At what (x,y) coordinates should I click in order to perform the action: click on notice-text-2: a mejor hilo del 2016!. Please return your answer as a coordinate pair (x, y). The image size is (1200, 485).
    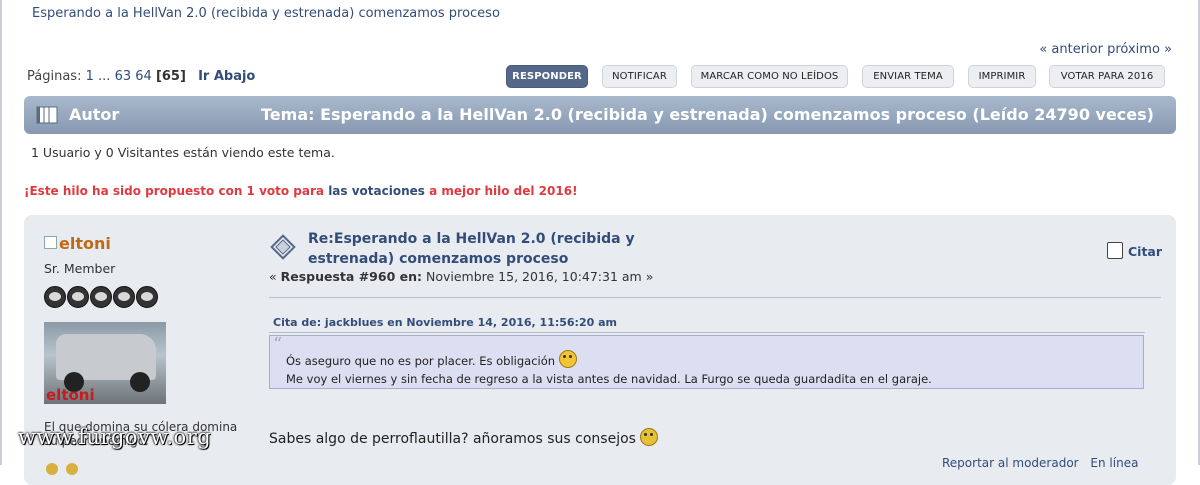
    Looking at the image, I should click on (501, 191).